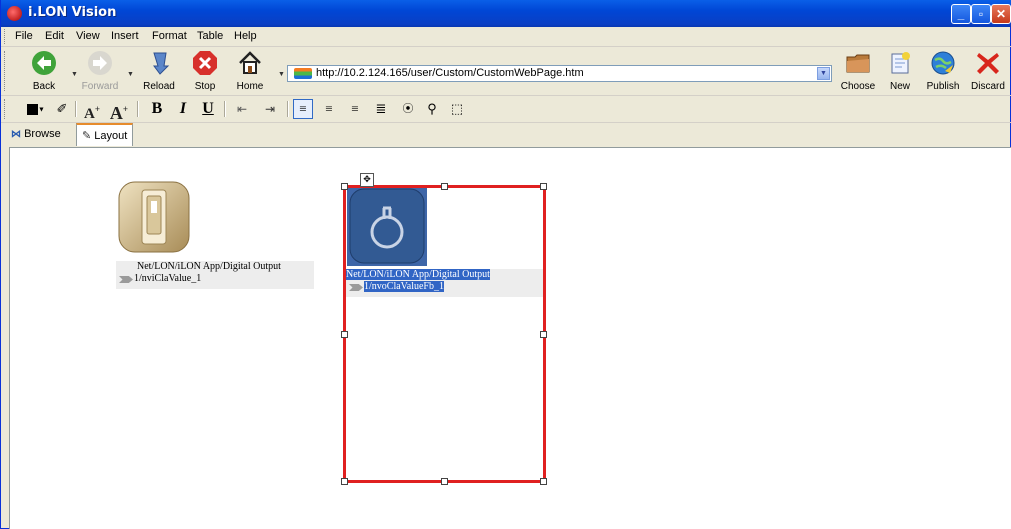 The width and height of the screenshot is (1011, 529). Describe the element at coordinates (344, 334) in the screenshot. I see `resize-handle-w` at that location.